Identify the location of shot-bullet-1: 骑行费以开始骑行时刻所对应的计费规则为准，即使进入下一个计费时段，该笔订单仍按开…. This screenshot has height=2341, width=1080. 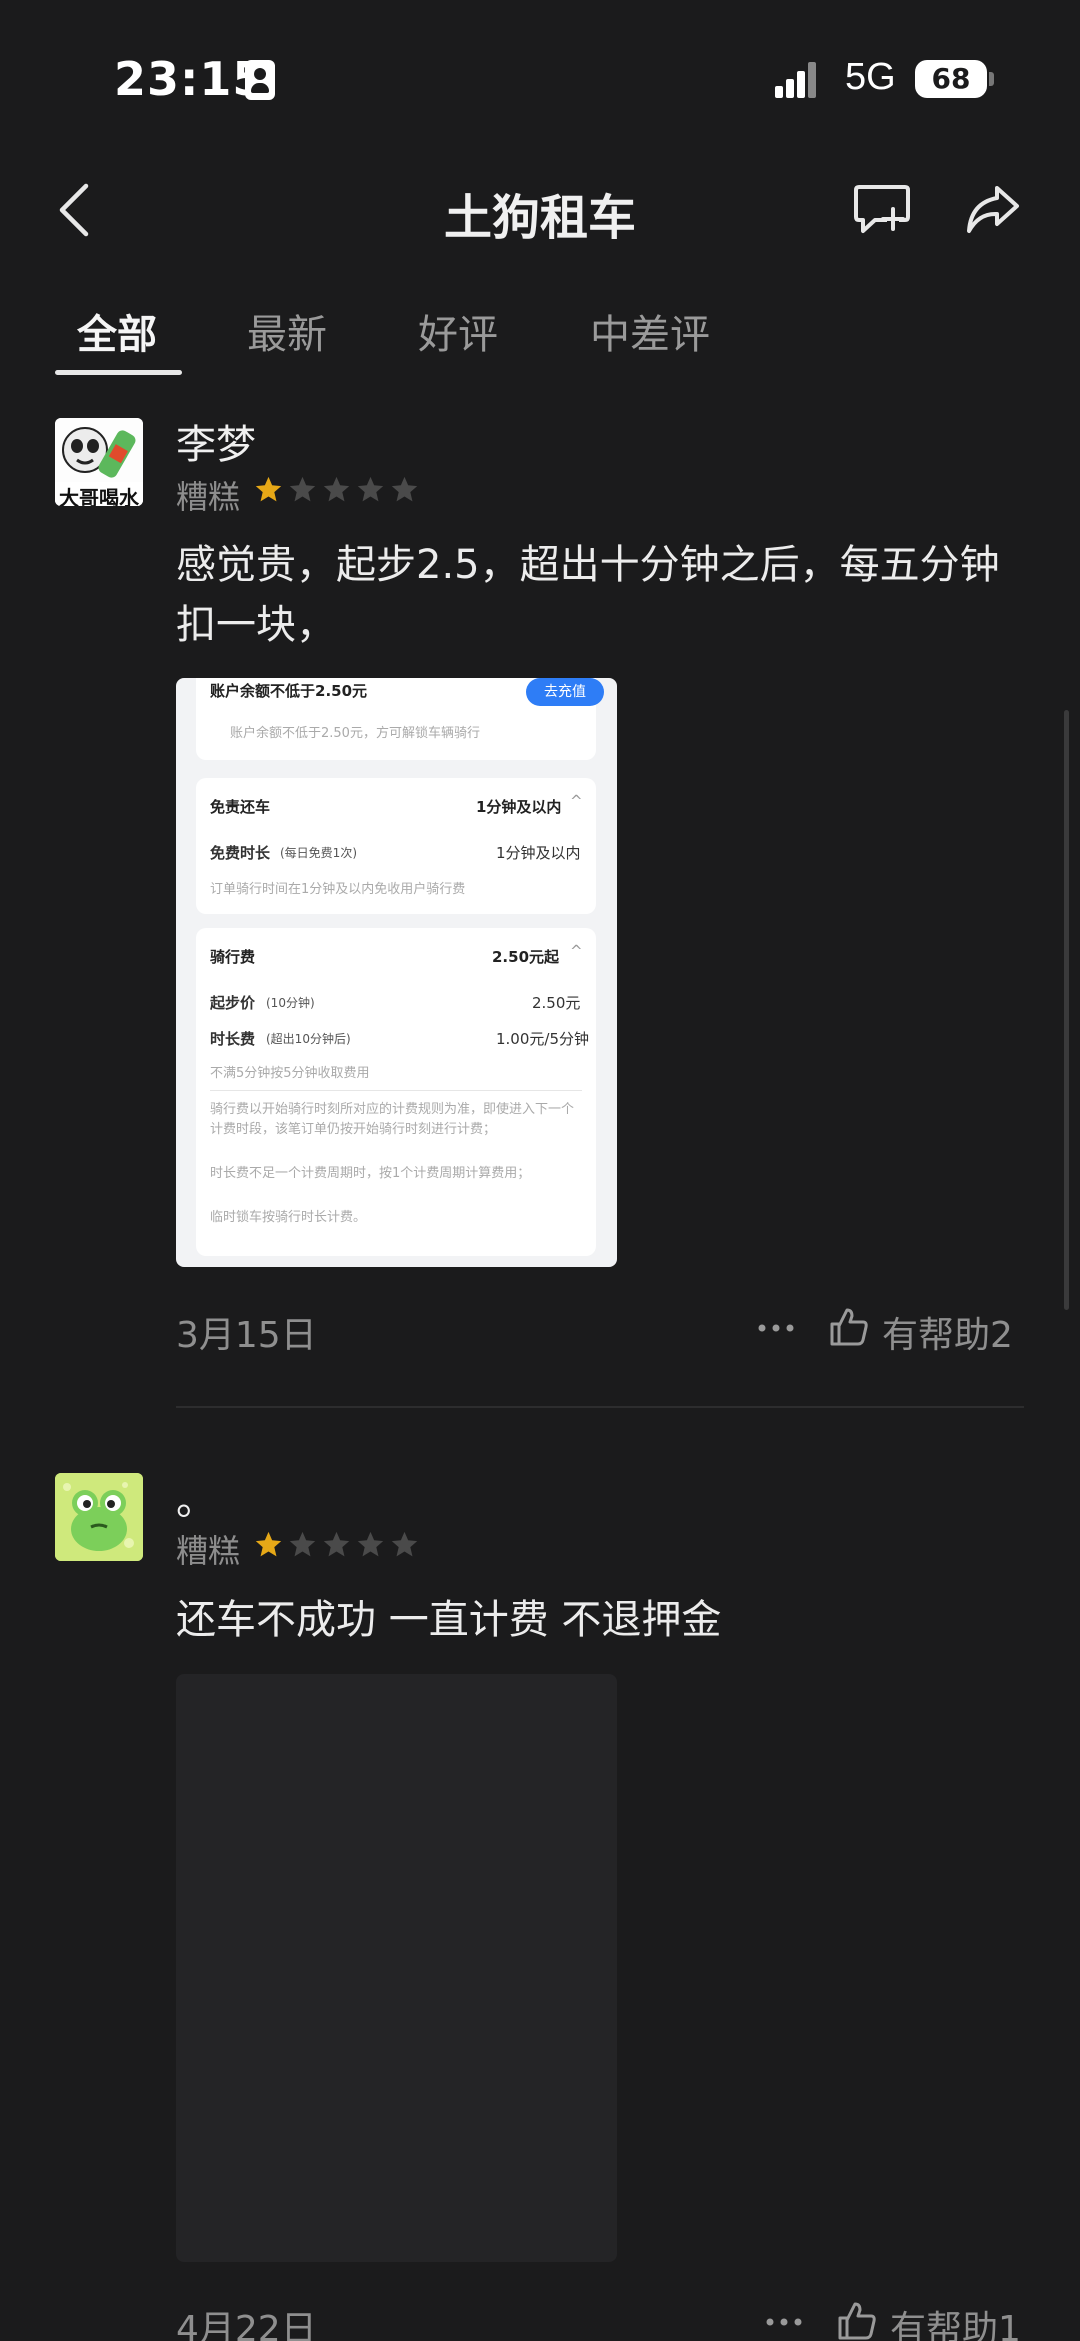
(392, 1119).